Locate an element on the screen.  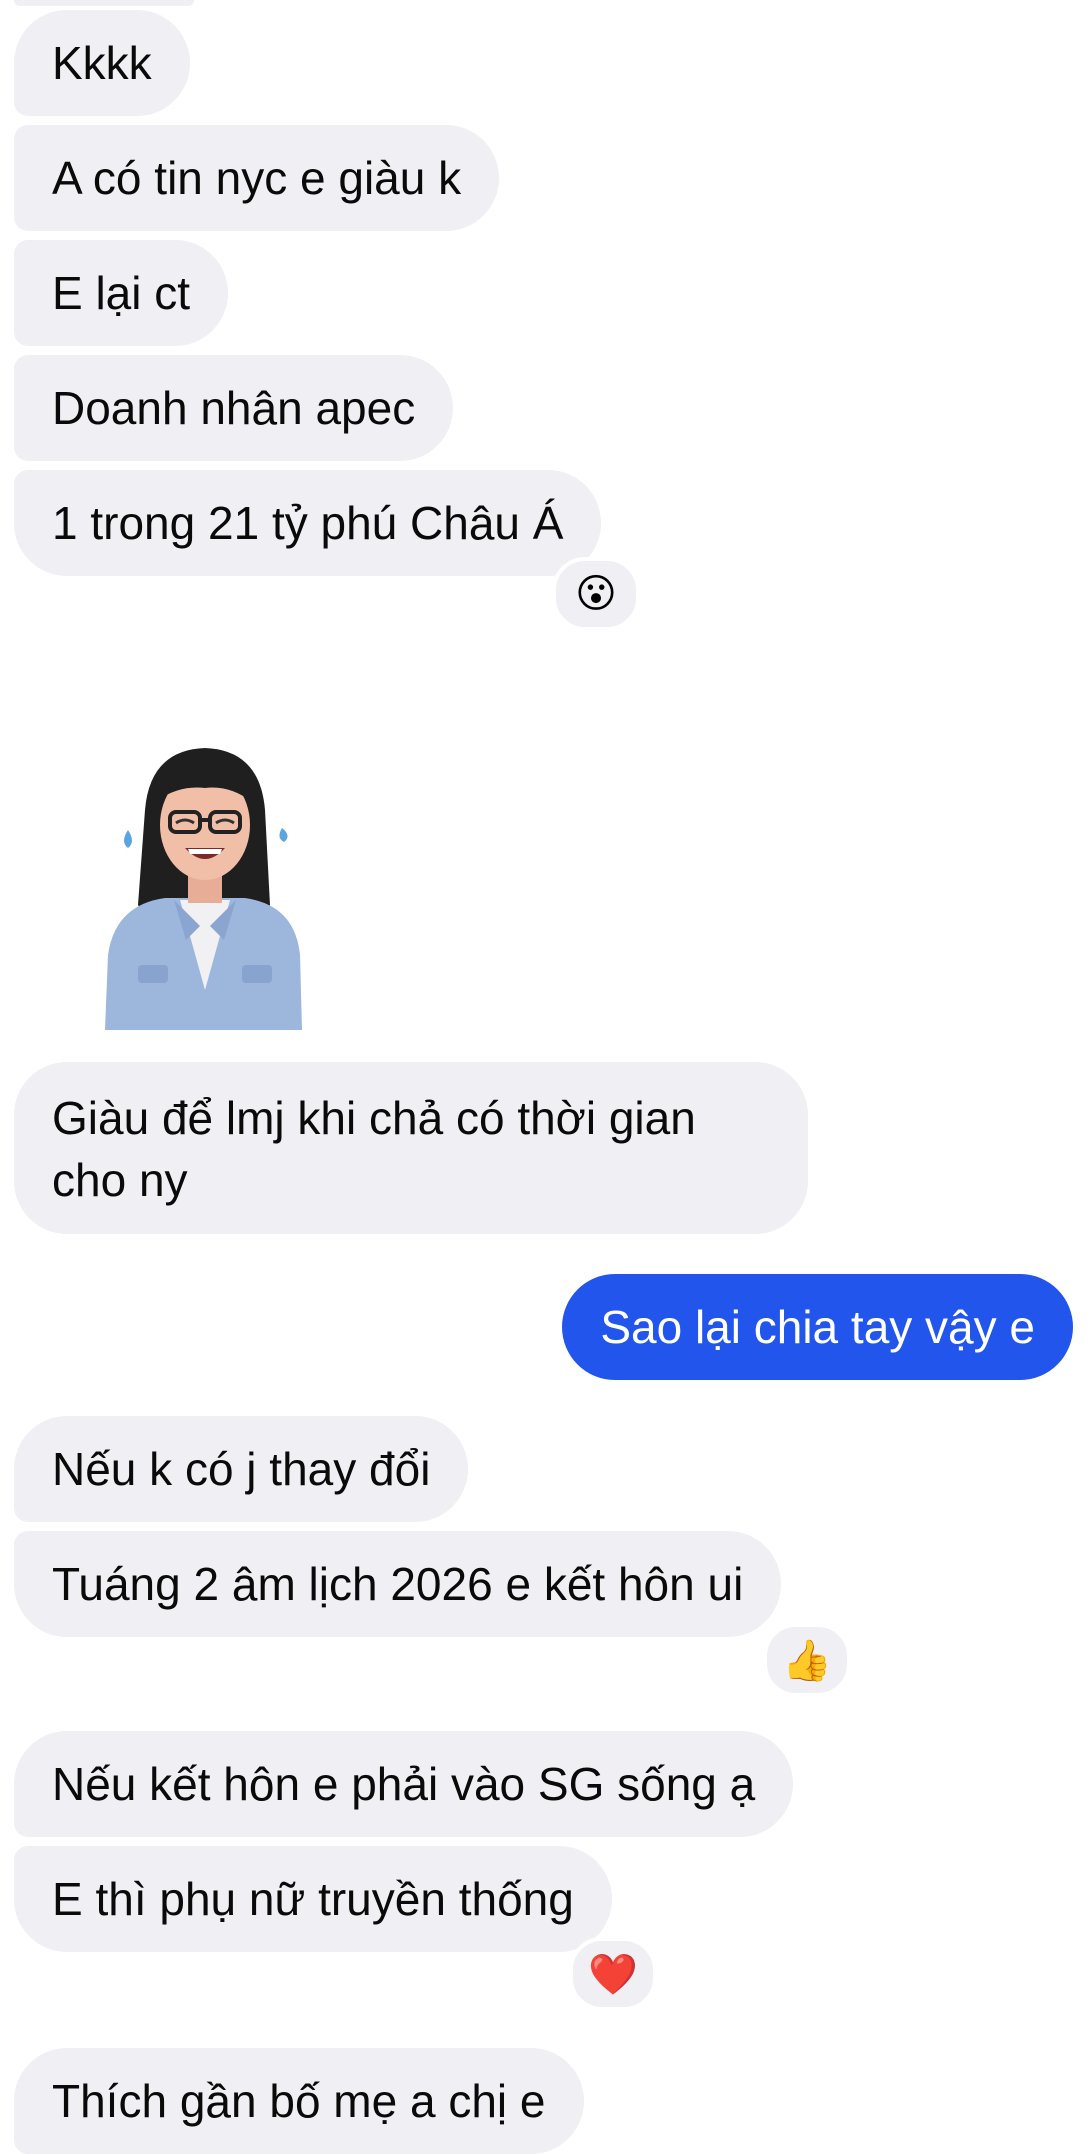
message-bubble-incoming: Tuáng 2 âm lịch 2026 e kết hôn ui is located at coordinates (398, 1584).